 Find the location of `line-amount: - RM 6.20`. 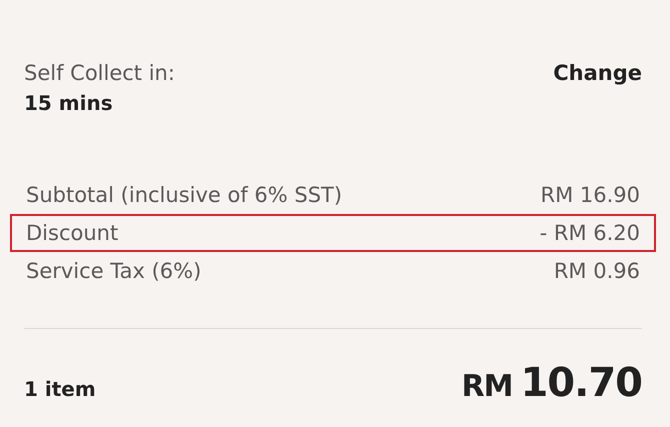

line-amount: - RM 6.20 is located at coordinates (590, 233).